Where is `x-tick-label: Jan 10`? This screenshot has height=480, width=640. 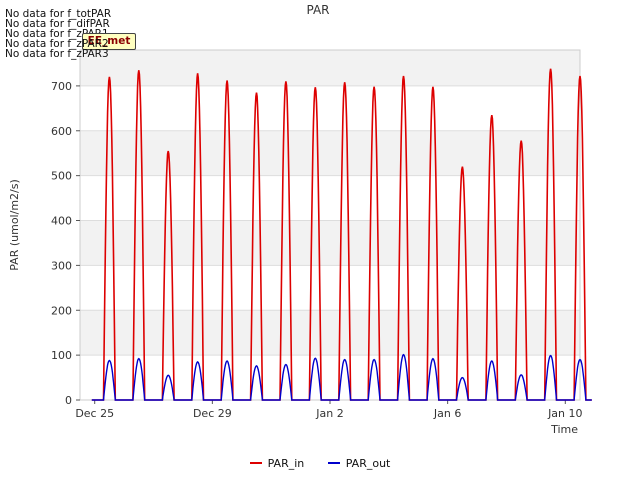
x-tick-label: Jan 10 is located at coordinates (564, 413).